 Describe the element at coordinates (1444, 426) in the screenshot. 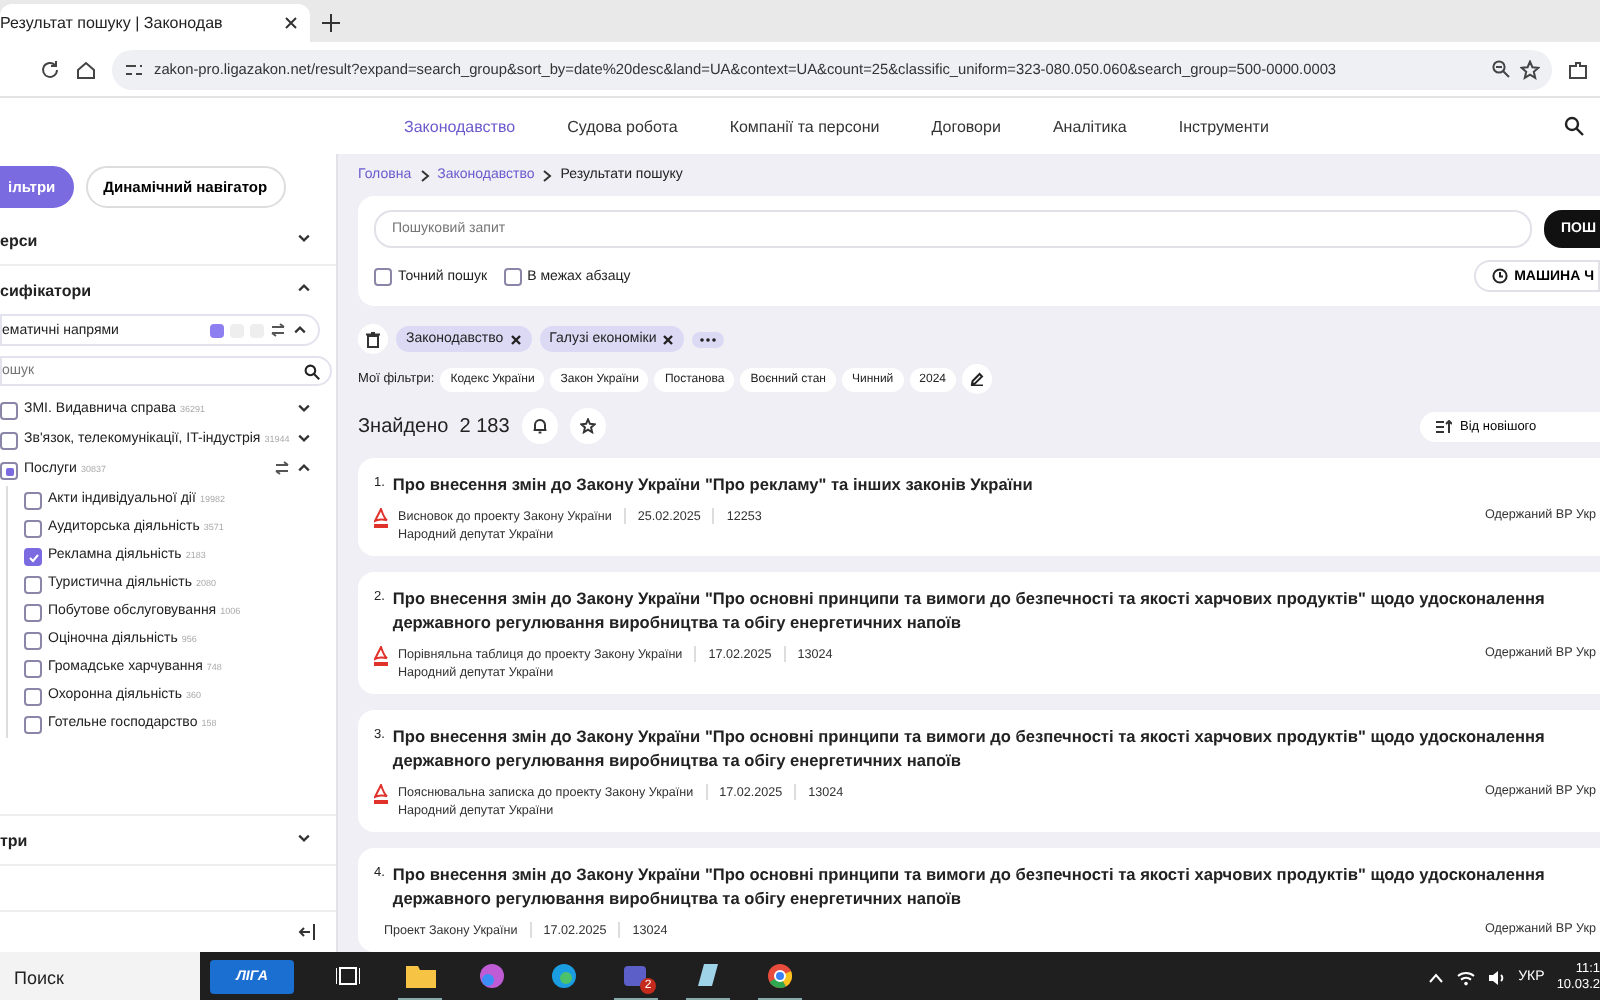

I see `sort-icon` at that location.